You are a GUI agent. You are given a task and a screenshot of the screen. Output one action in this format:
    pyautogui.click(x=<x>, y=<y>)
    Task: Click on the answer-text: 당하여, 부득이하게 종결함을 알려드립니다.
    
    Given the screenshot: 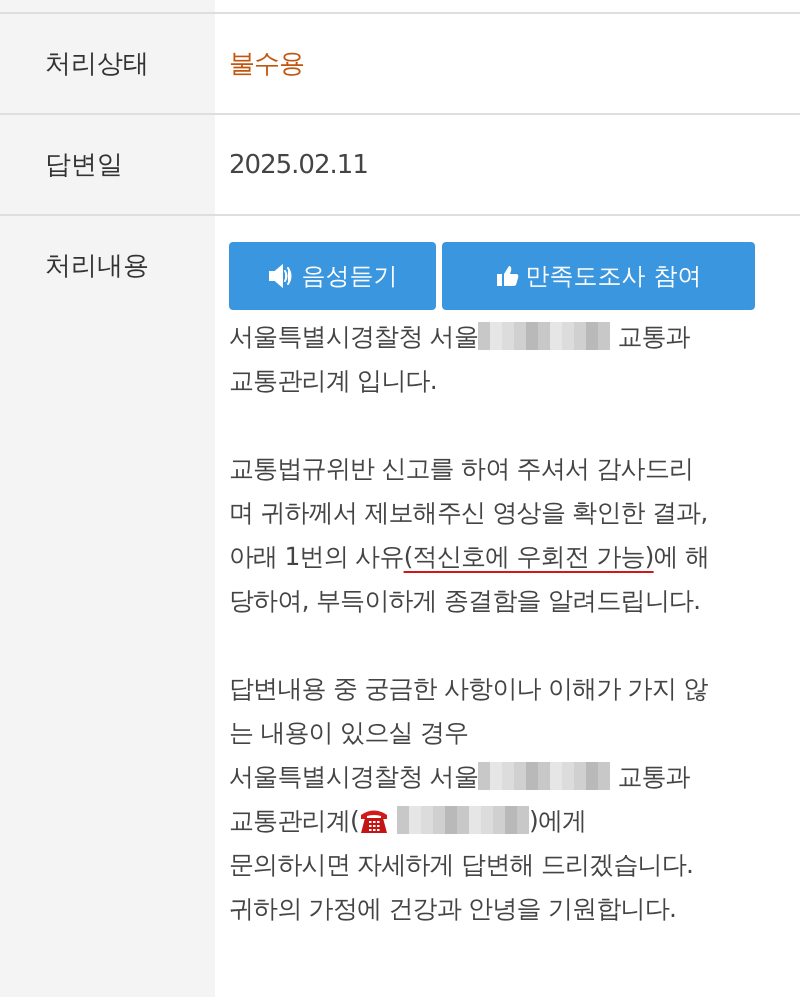 What is the action you would take?
    pyautogui.click(x=464, y=600)
    